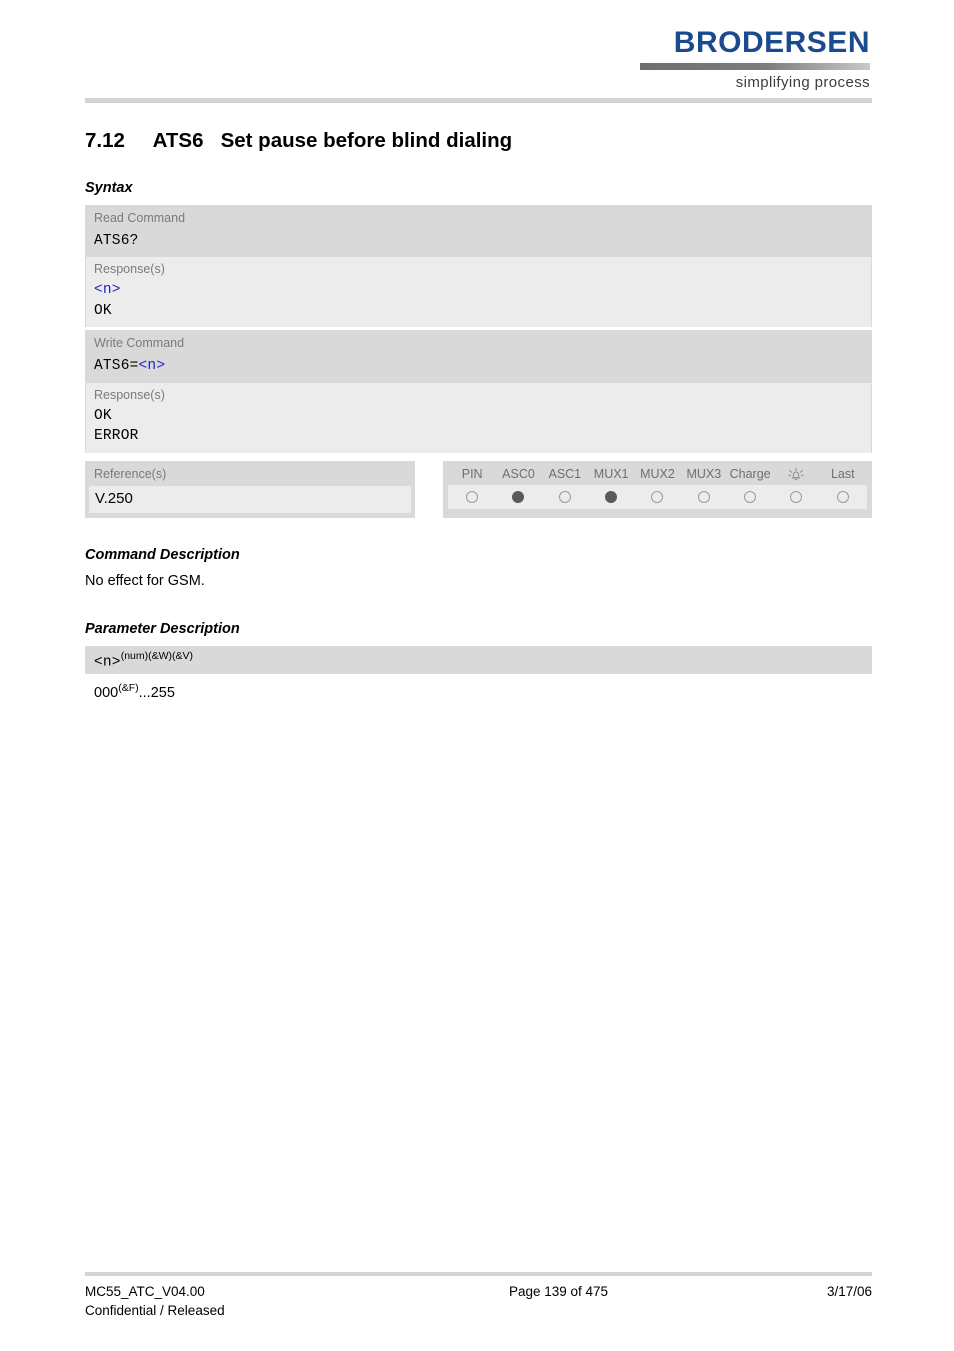 The height and width of the screenshot is (1351, 954). I want to click on state-cell-alarm, so click(796, 497).